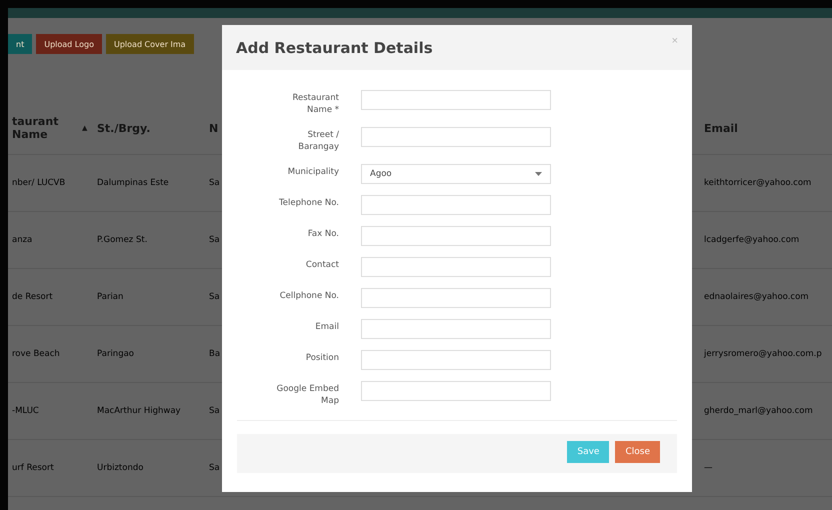 The width and height of the screenshot is (832, 510). I want to click on table-cell: de Resort, so click(32, 297).